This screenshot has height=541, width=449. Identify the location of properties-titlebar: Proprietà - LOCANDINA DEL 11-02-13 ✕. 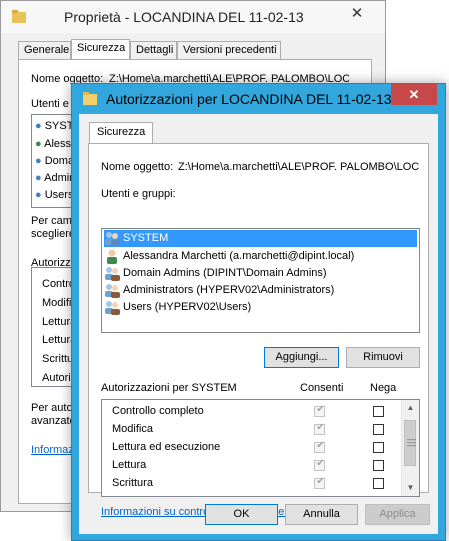
(193, 17).